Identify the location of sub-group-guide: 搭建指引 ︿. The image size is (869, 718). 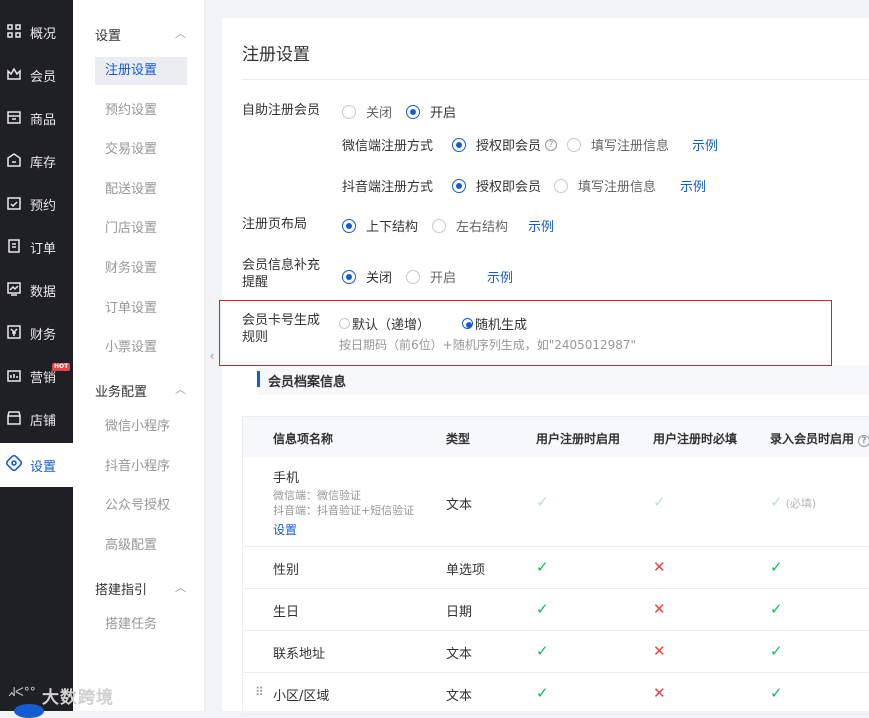
(140, 588).